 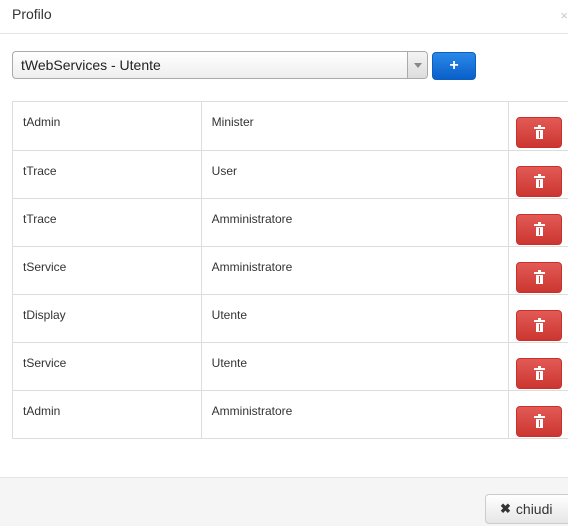 I want to click on table-row: tTrace Amministratore, so click(x=290, y=222).